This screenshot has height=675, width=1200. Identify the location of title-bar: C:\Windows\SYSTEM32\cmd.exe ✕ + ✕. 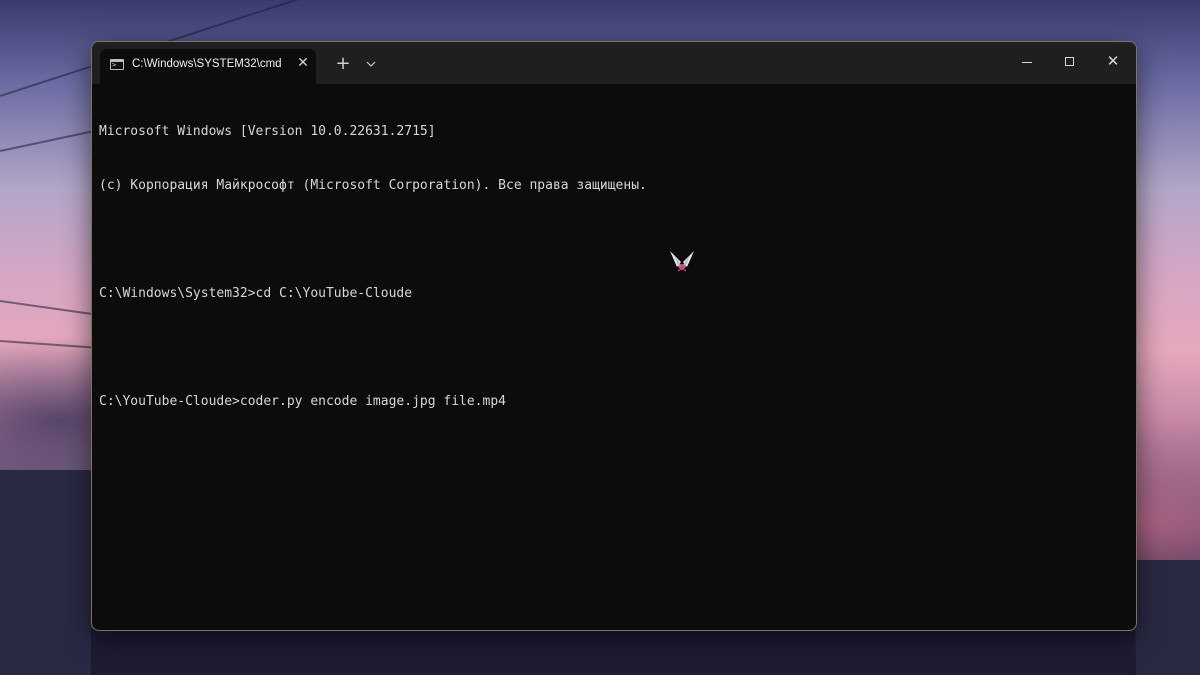
(614, 63).